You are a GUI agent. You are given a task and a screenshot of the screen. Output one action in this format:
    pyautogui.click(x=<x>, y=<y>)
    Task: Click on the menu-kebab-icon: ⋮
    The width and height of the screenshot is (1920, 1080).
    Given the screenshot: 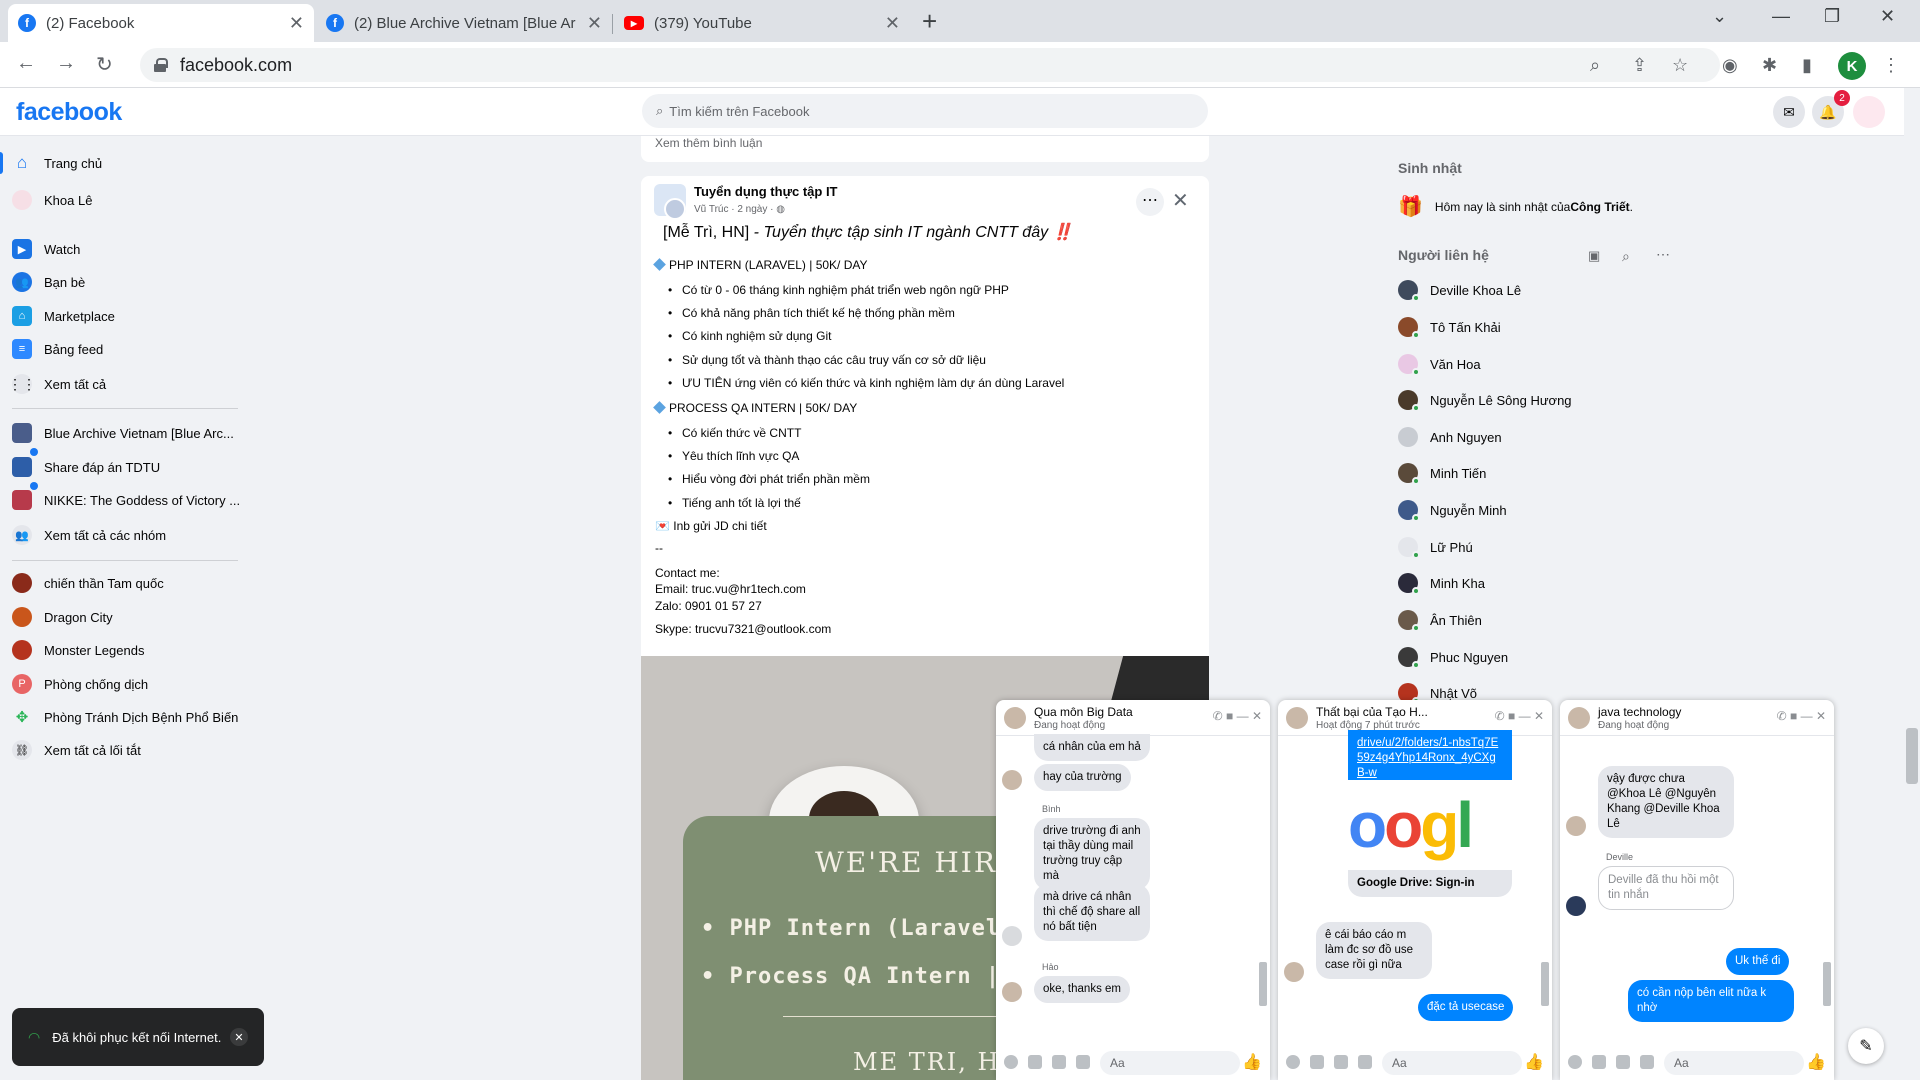 What is the action you would take?
    pyautogui.click(x=1891, y=65)
    